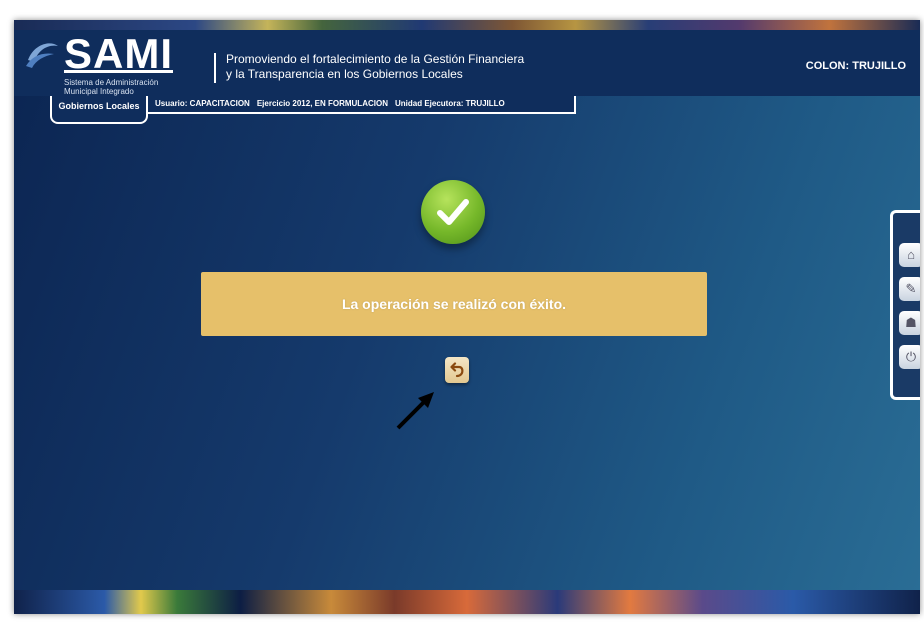 Image resolution: width=924 pixels, height=628 pixels. I want to click on back-button, so click(457, 370).